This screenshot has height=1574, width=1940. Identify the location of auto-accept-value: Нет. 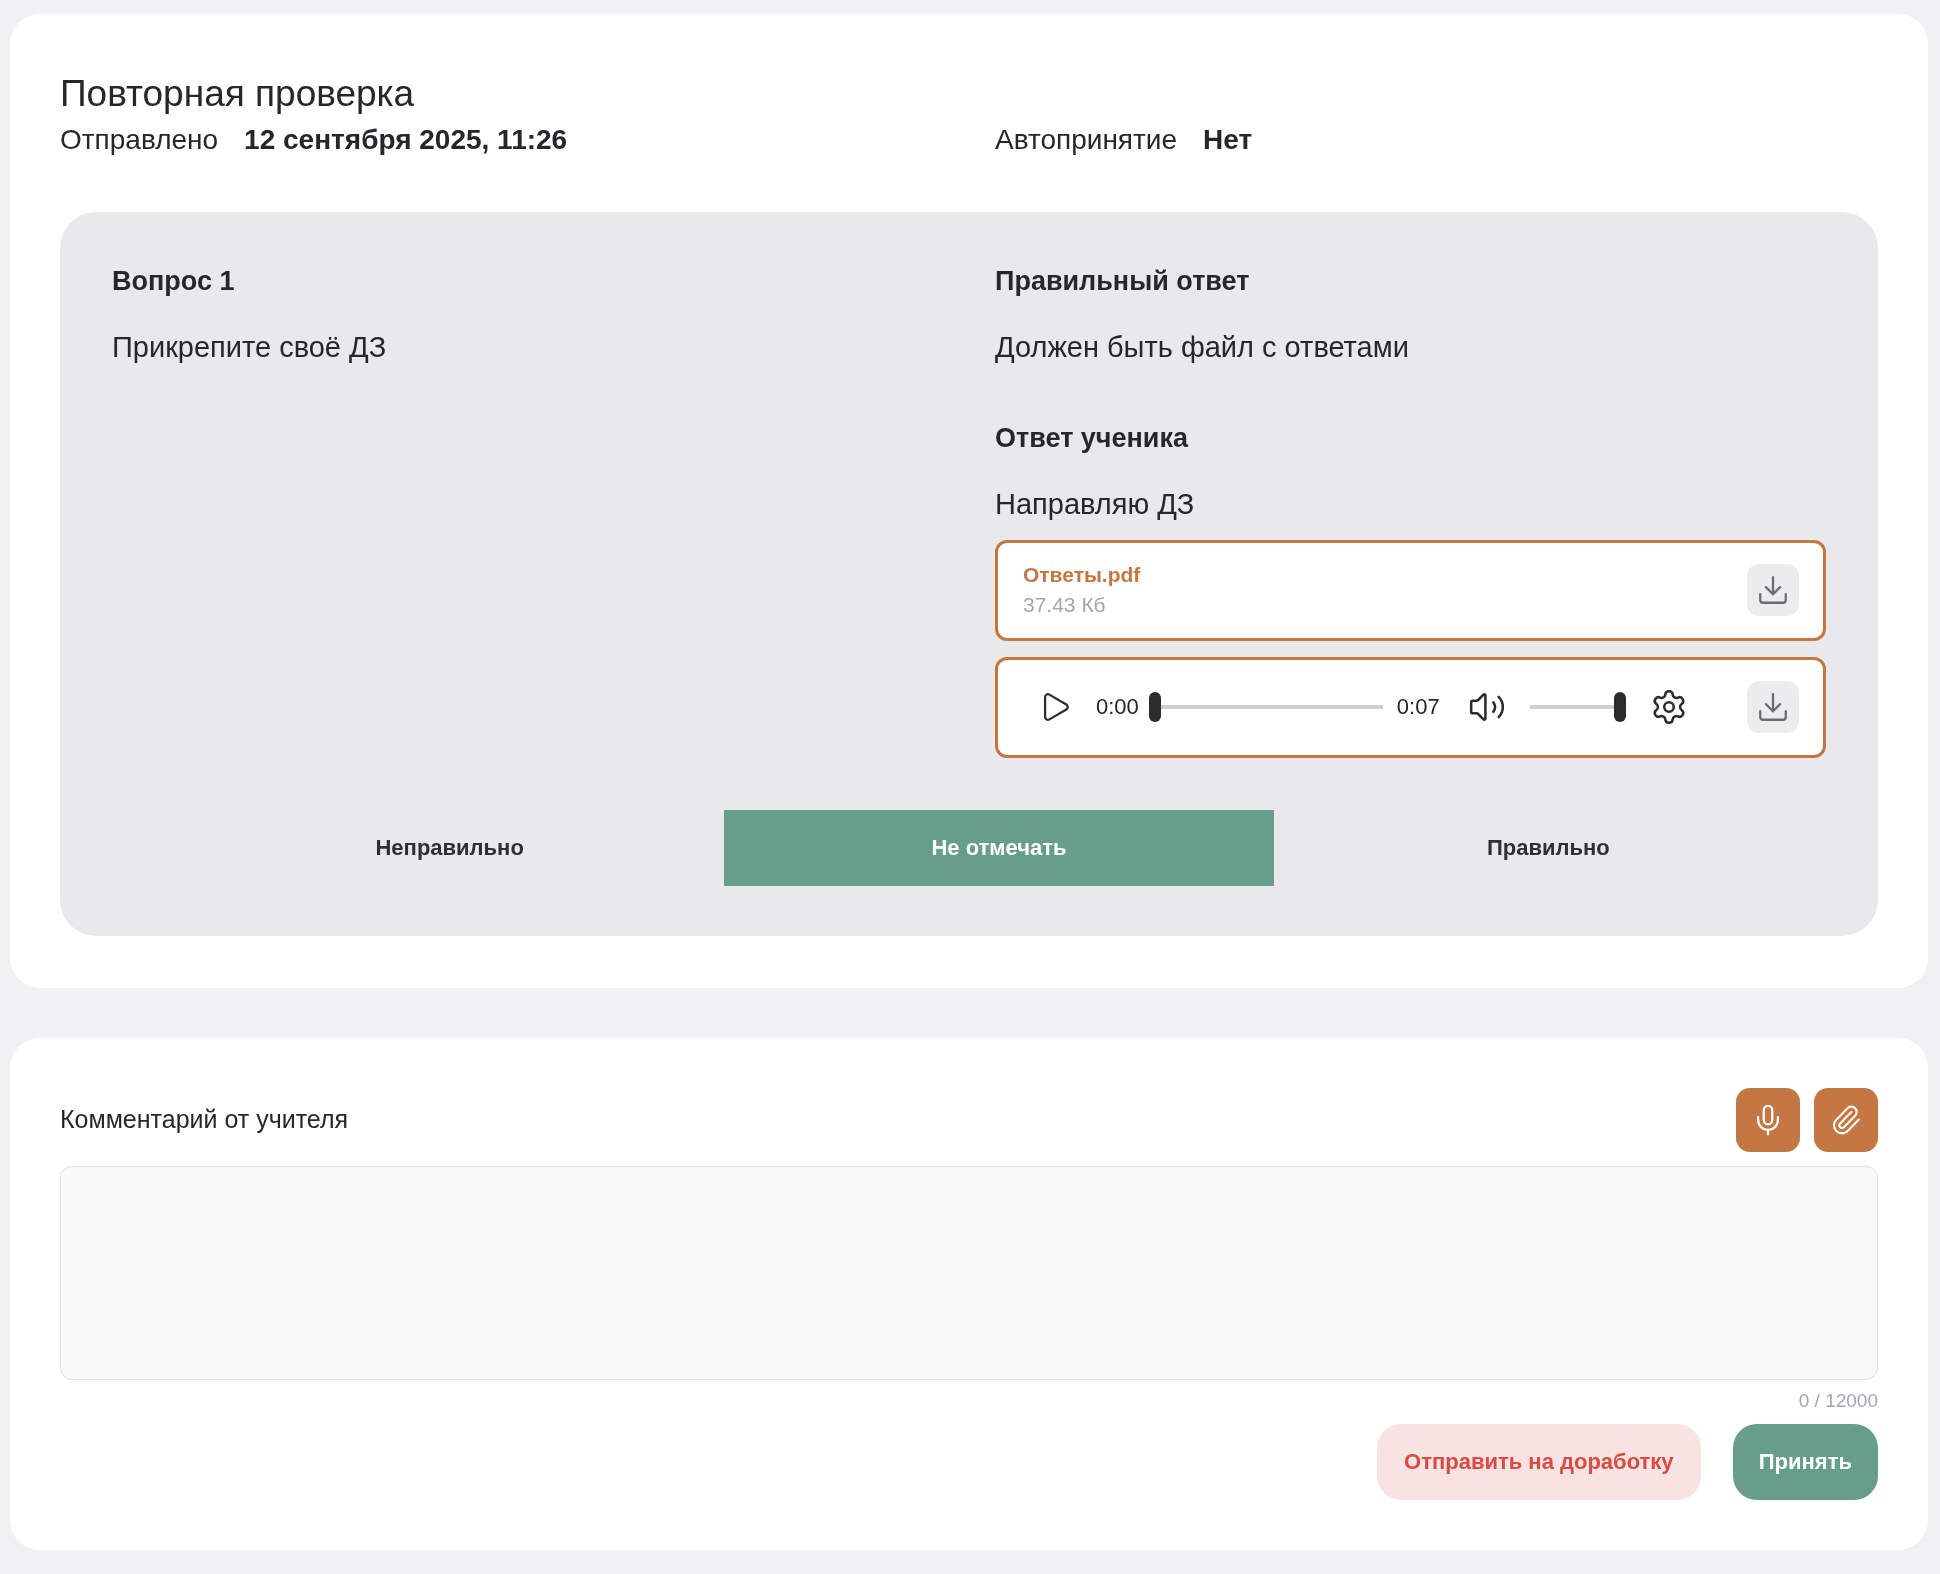
(1228, 140).